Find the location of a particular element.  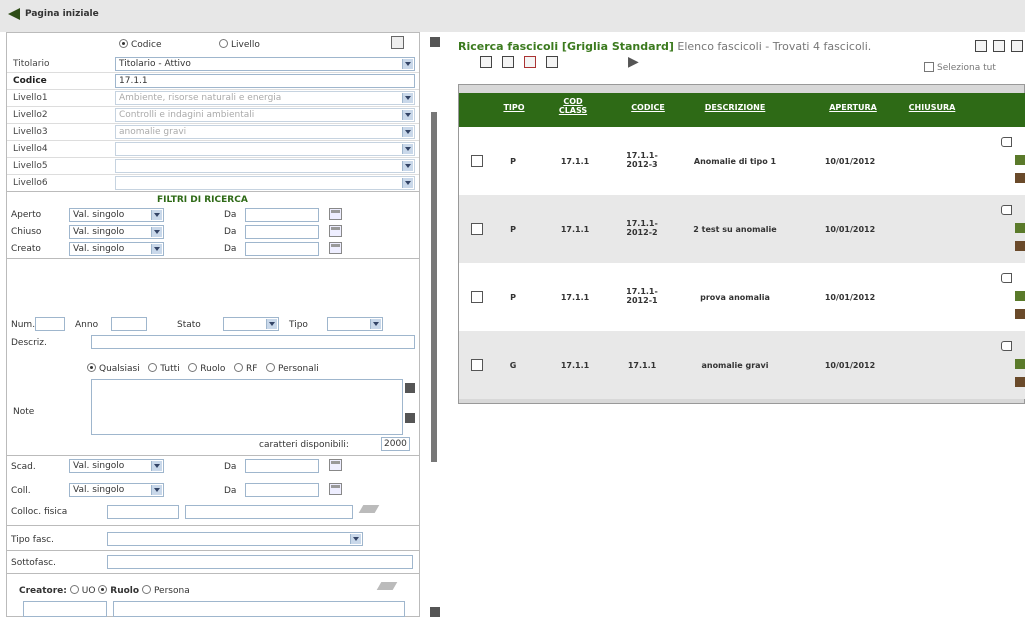

stato-select is located at coordinates (251, 324).